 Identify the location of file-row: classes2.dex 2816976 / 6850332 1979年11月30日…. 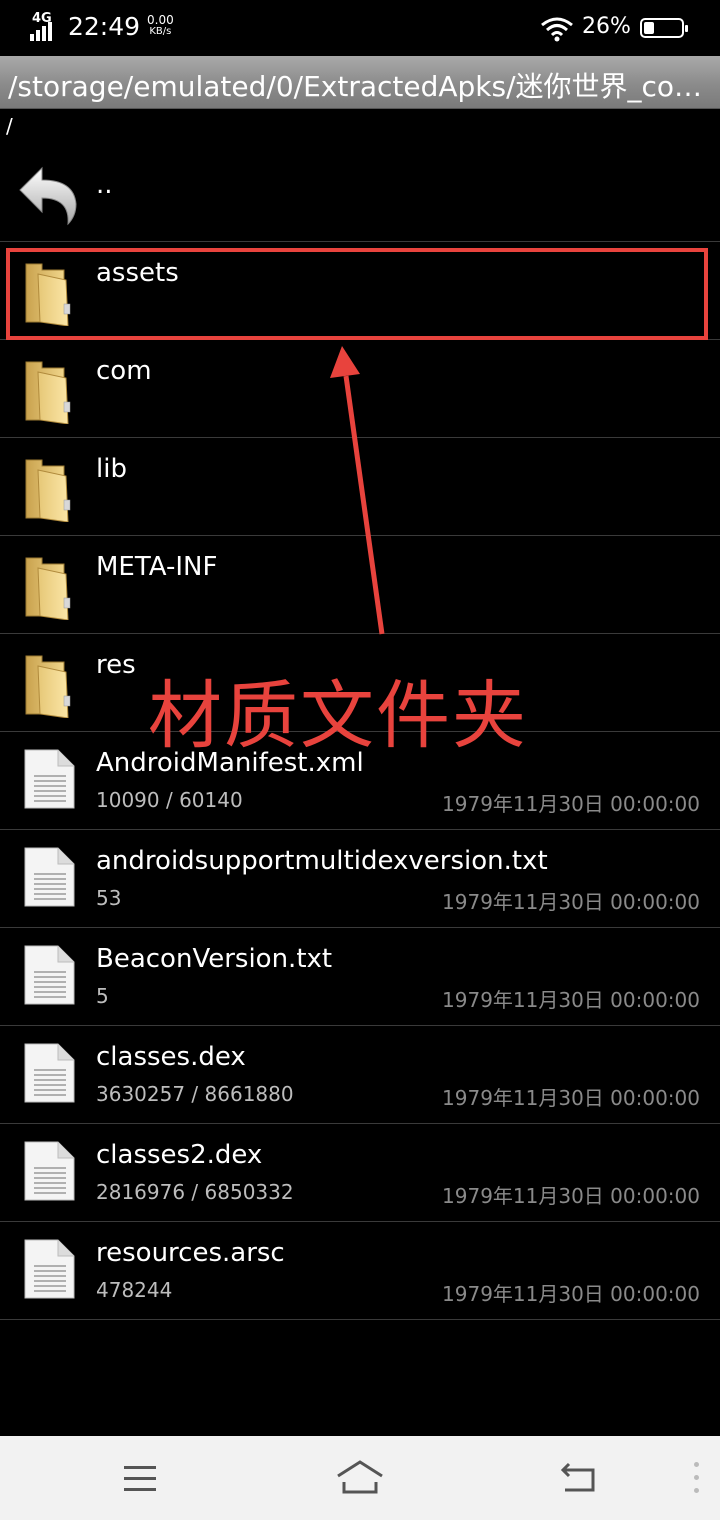
(360, 1173).